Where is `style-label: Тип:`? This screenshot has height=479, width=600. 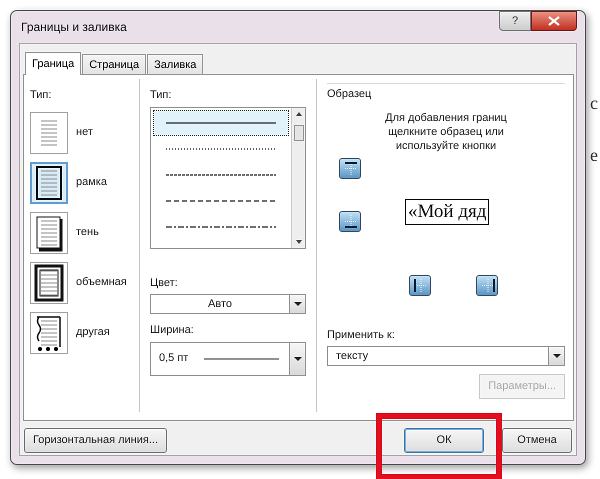
style-label: Тип: is located at coordinates (161, 95).